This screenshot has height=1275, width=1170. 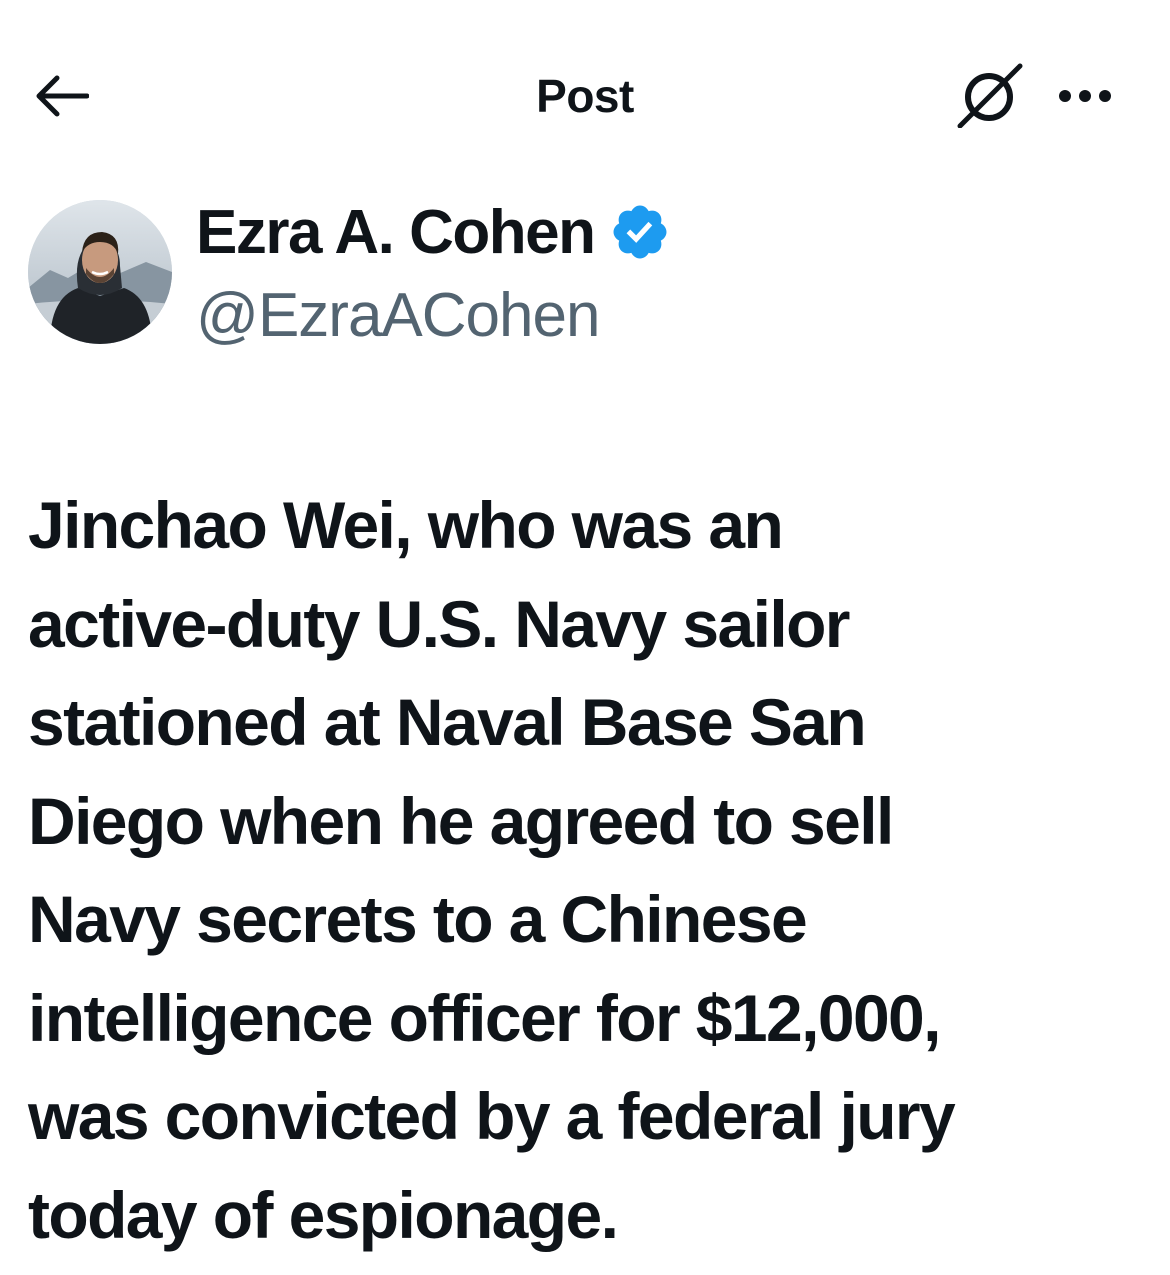 I want to click on more-options-button, so click(x=1085, y=96).